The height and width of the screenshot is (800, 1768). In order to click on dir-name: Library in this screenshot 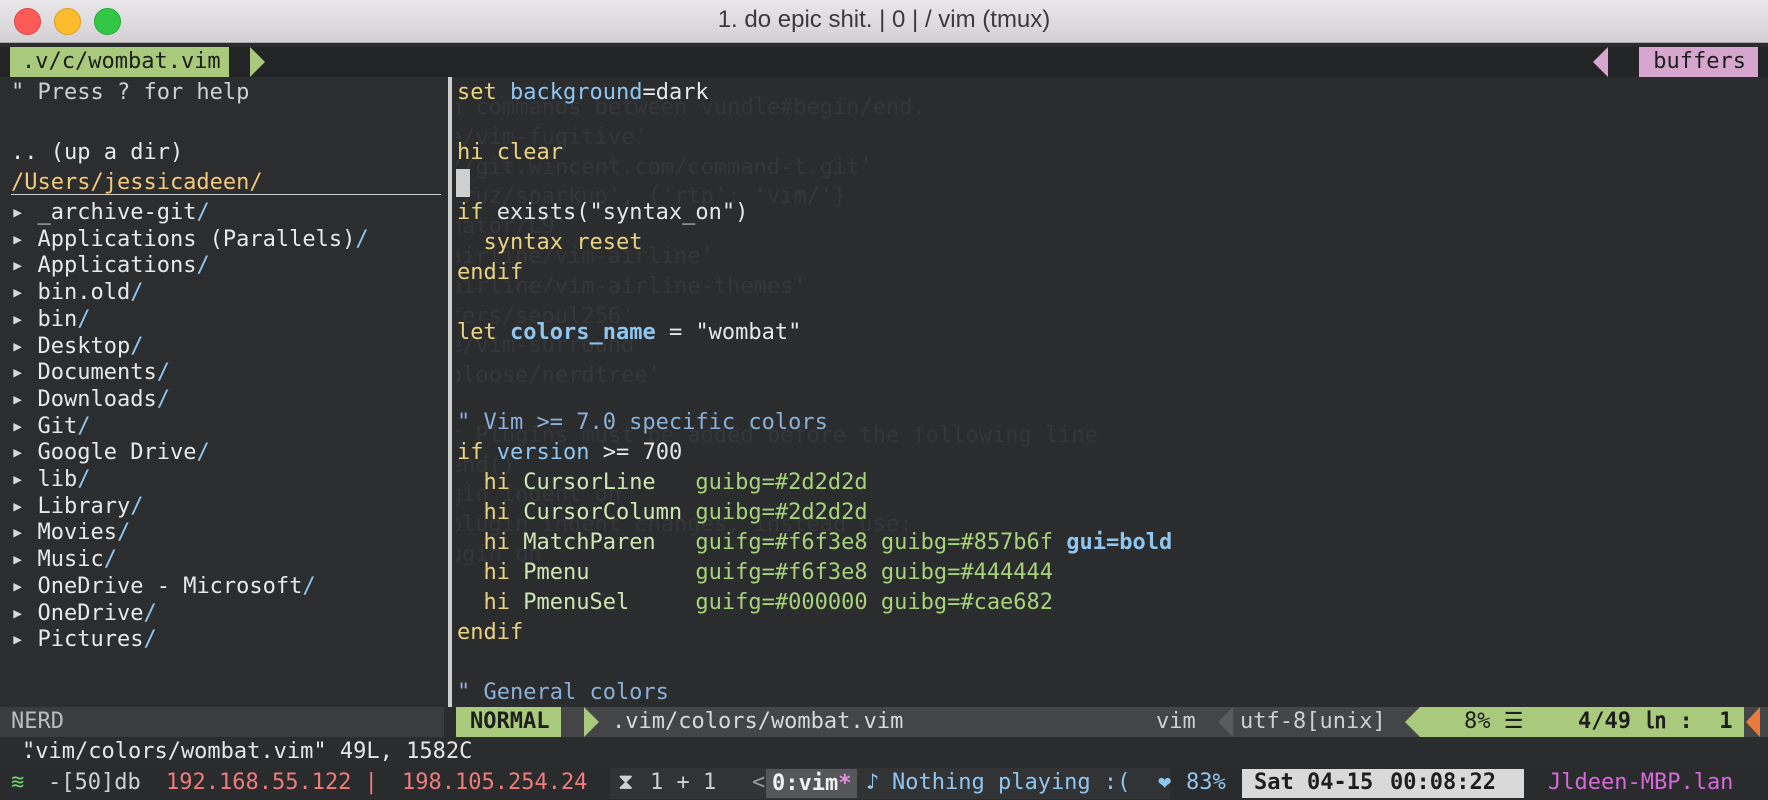, I will do `click(84, 506)`.